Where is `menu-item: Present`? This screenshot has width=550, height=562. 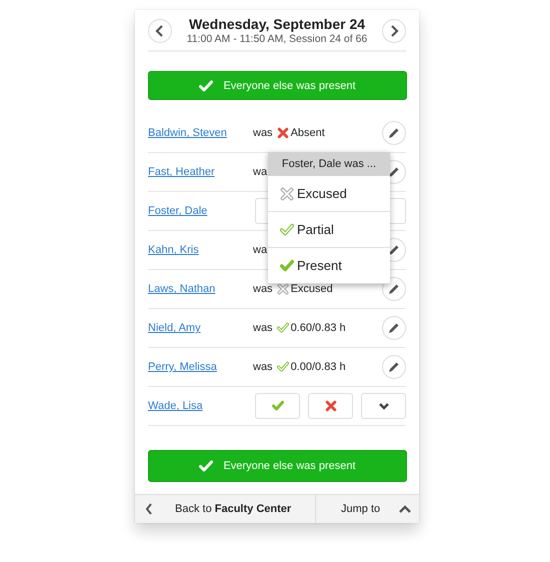 menu-item: Present is located at coordinates (329, 266).